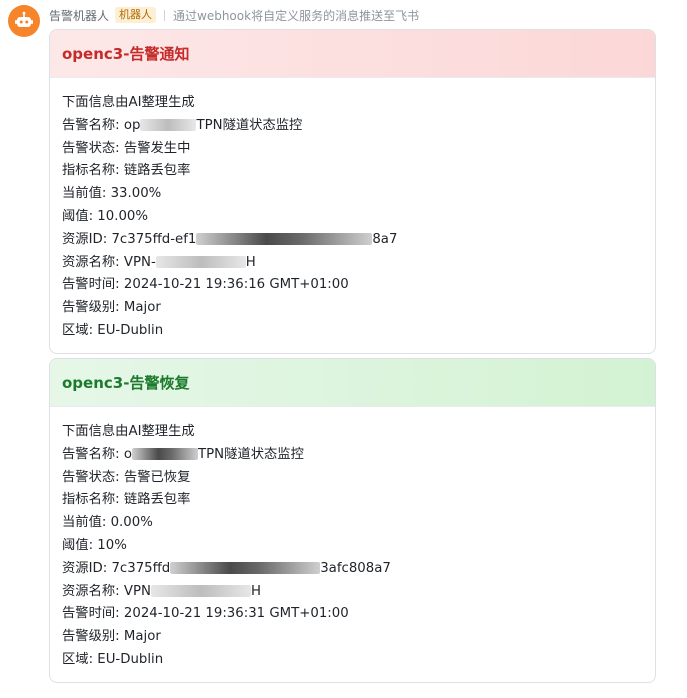 This screenshot has width=687, height=698. Describe the element at coordinates (109, 262) in the screenshot. I see `resource-name-prefix: 资源名称: VPN-` at that location.